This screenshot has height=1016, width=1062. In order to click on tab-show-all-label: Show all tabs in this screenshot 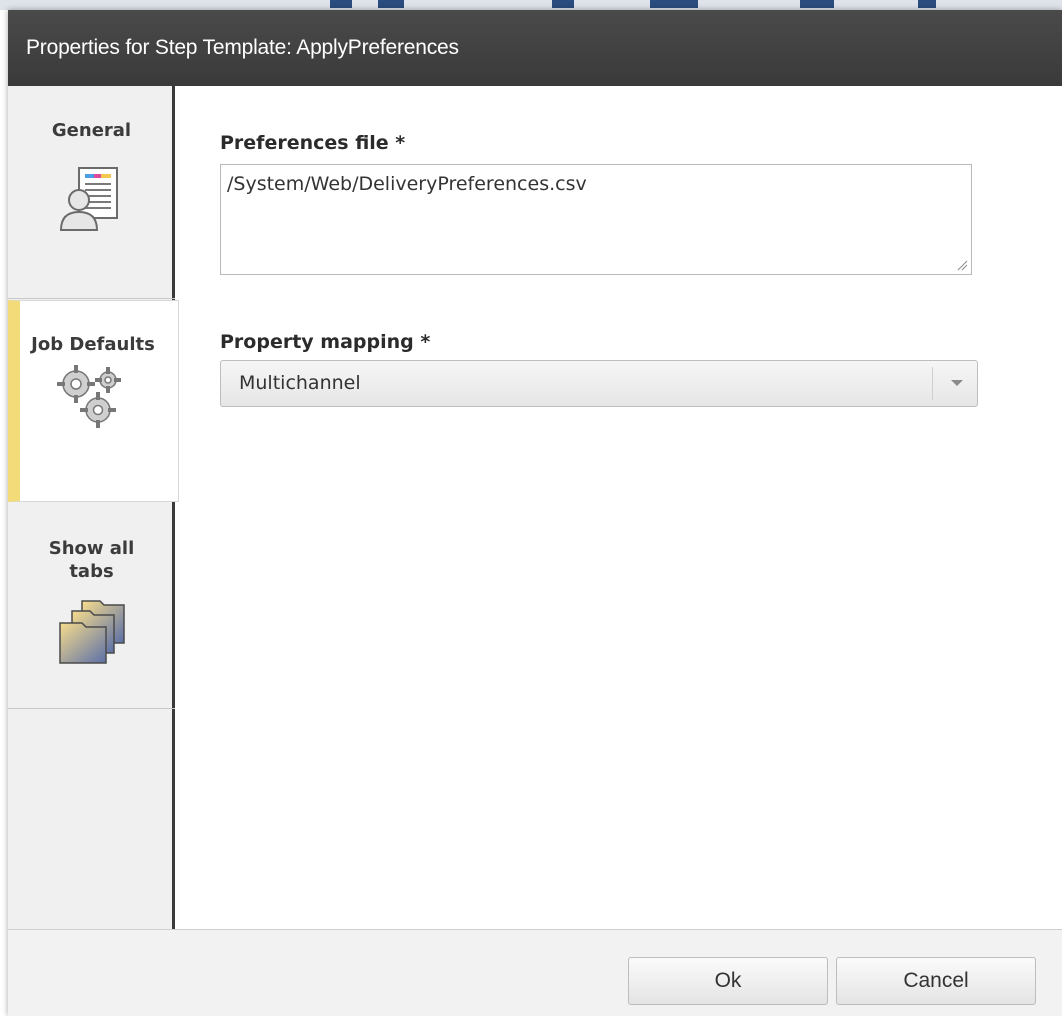, I will do `click(91, 560)`.